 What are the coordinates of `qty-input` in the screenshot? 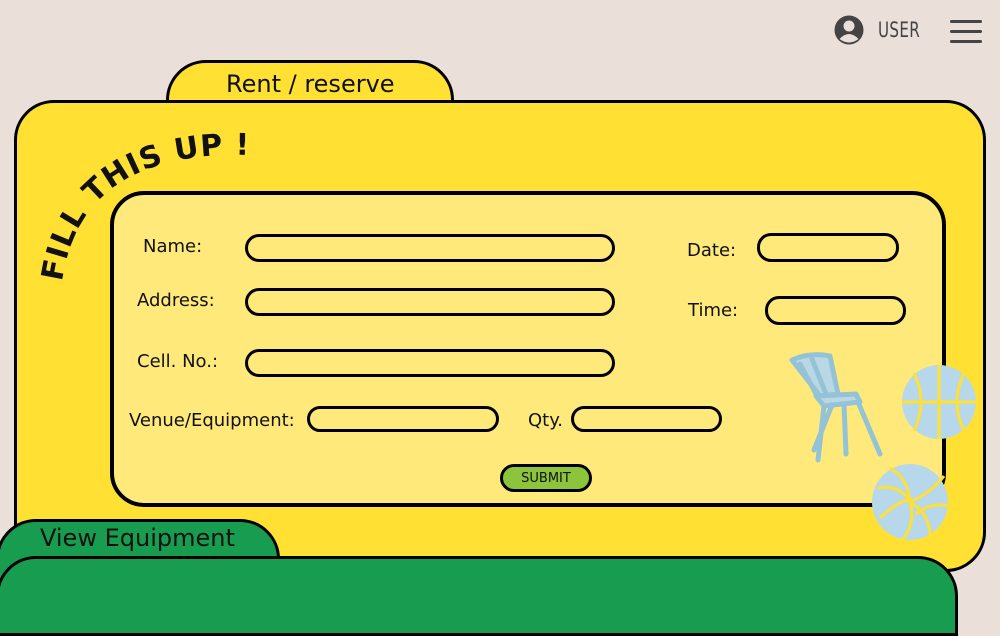 It's located at (646, 419).